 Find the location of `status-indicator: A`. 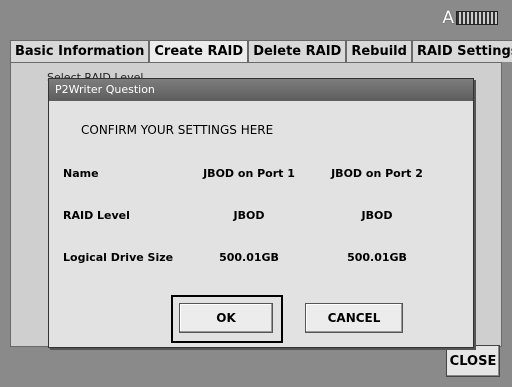

status-indicator: A is located at coordinates (470, 18).